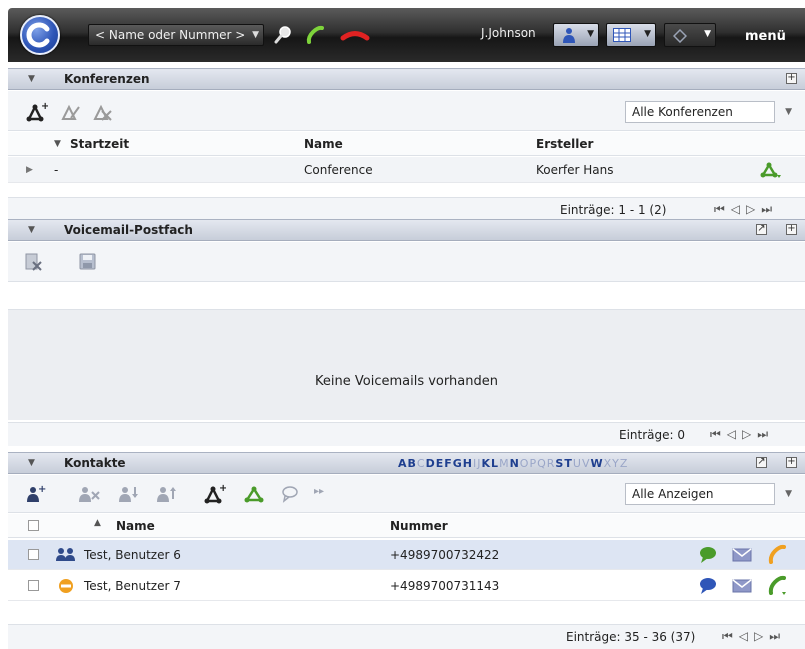 Image resolution: width=805 pixels, height=649 pixels. Describe the element at coordinates (283, 35) in the screenshot. I see `search-icon` at that location.